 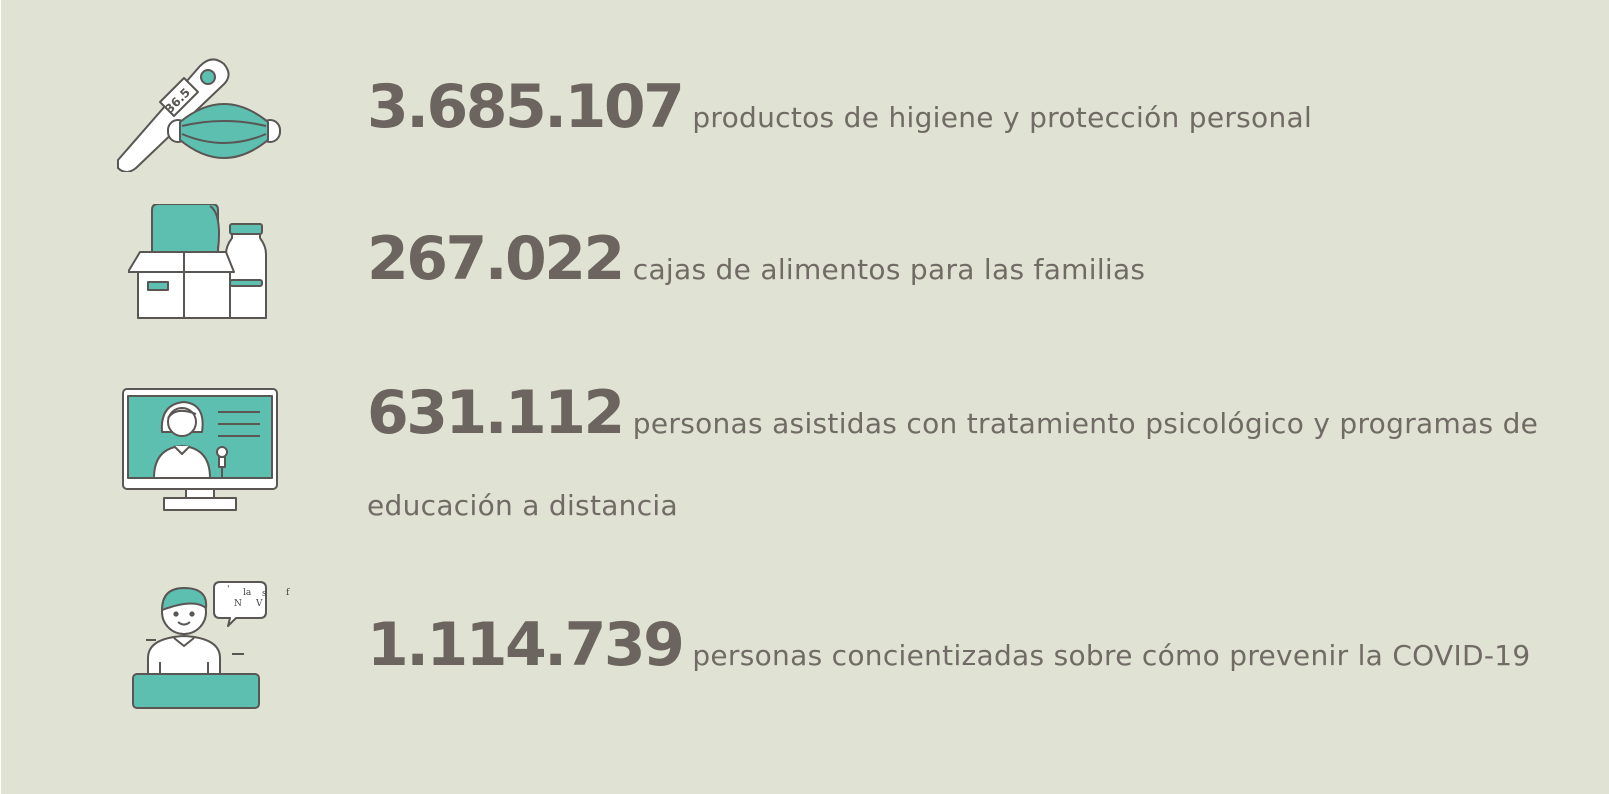 I want to click on bubble-text-5: V, so click(x=259, y=604).